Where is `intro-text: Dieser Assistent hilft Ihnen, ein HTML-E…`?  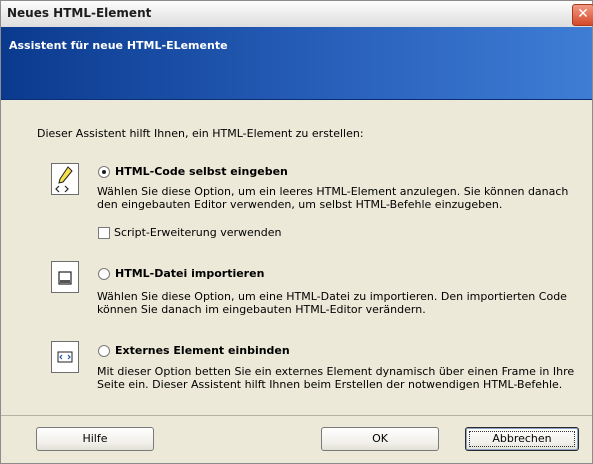
intro-text: Dieser Assistent hilft Ihnen, ein HTML-E… is located at coordinates (200, 133).